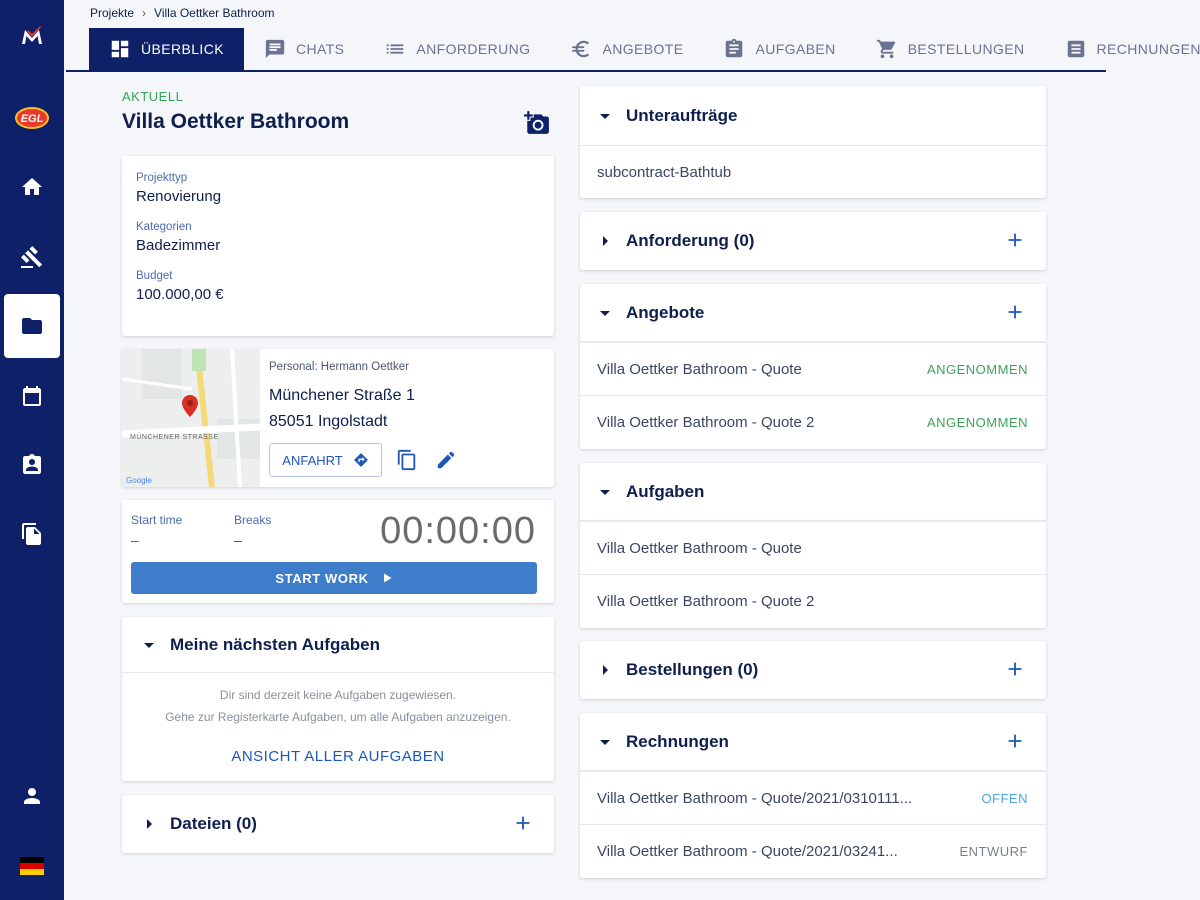 The width and height of the screenshot is (1200, 900). Describe the element at coordinates (813, 171) in the screenshot. I see `list-item: subcontract-Bathtub` at that location.